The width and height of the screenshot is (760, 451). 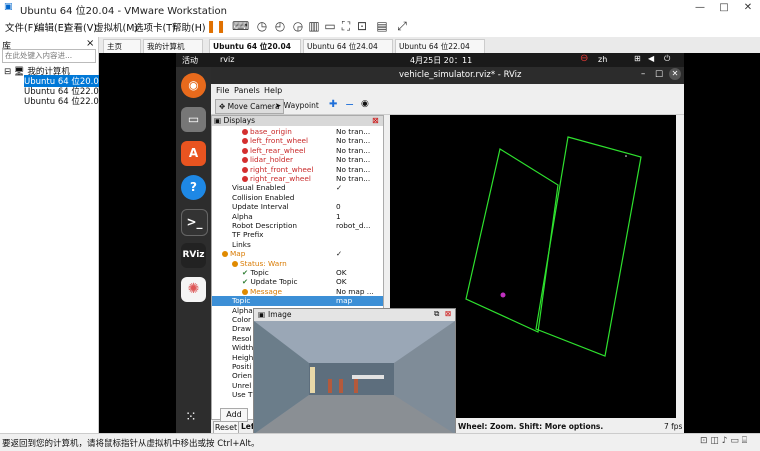 I want to click on menu-tabs: 选项卡(T), so click(x=155, y=27).